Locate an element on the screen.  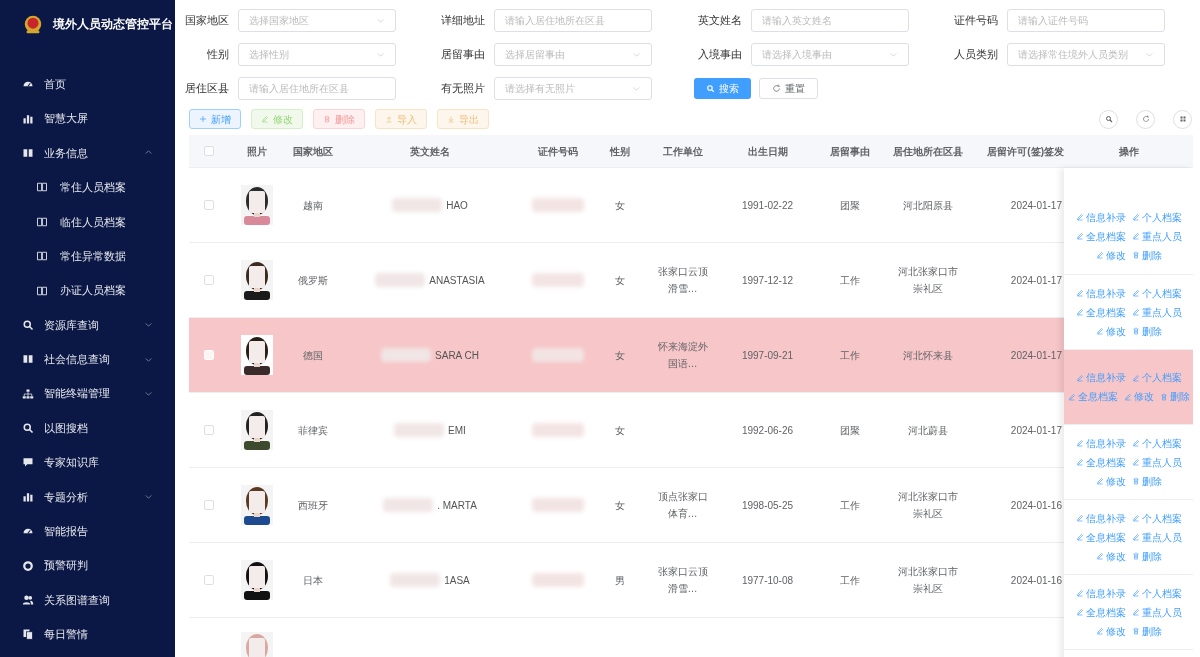
field-label: 人员类别 is located at coordinates (975, 54).